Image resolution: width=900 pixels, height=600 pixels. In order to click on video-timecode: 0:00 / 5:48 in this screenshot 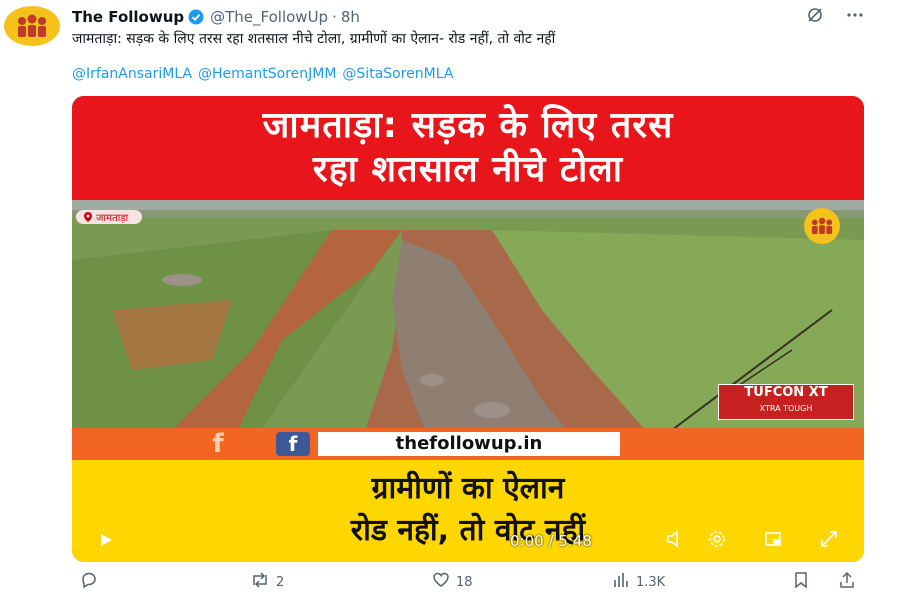, I will do `click(551, 541)`.